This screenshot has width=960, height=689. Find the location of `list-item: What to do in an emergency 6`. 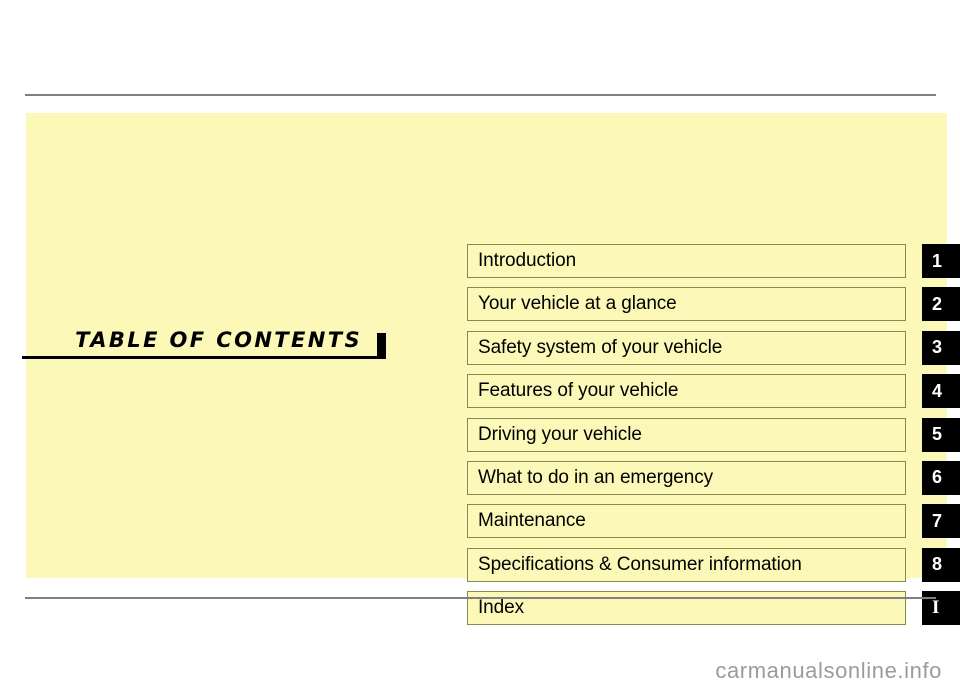

list-item: What to do in an emergency 6 is located at coordinates (713, 477).